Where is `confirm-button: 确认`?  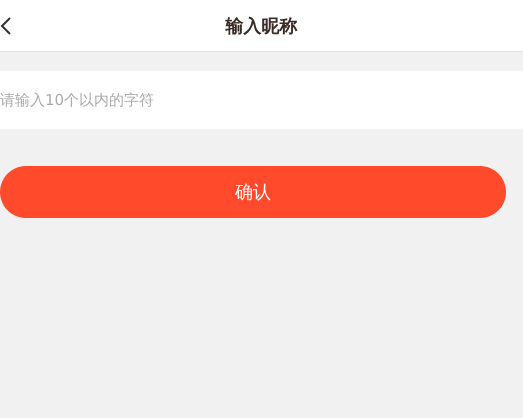 confirm-button: 确认 is located at coordinates (253, 192).